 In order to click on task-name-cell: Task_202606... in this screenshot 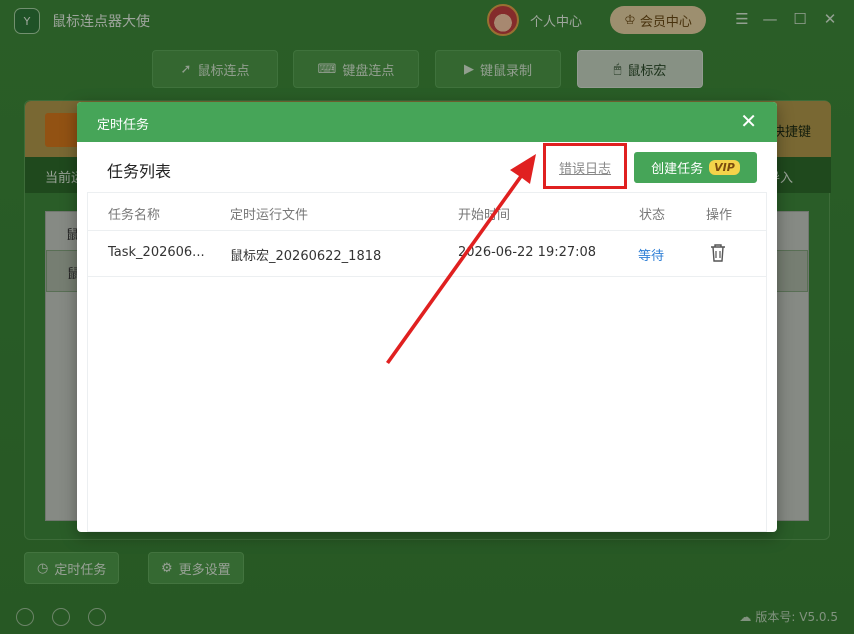, I will do `click(156, 252)`.